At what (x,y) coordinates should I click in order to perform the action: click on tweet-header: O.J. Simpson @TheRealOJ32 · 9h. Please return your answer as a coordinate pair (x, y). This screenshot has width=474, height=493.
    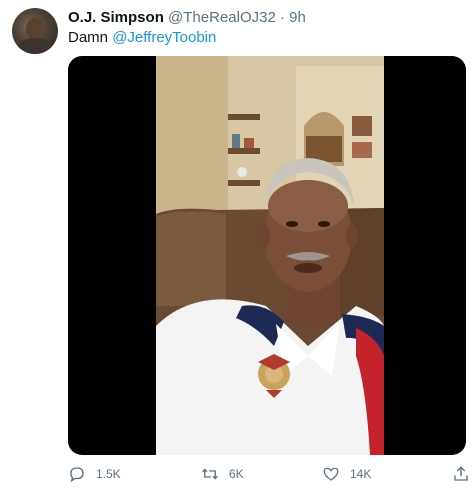
    Looking at the image, I should click on (187, 18).